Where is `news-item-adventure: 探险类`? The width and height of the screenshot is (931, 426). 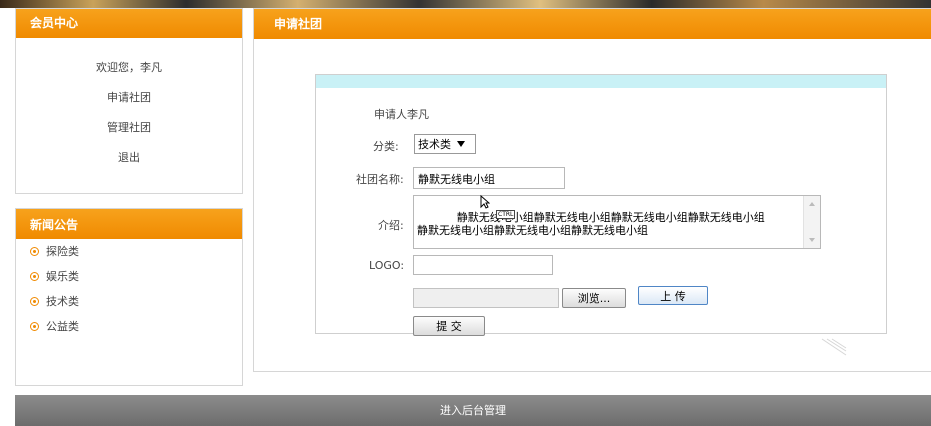 news-item-adventure: 探险类 is located at coordinates (136, 256).